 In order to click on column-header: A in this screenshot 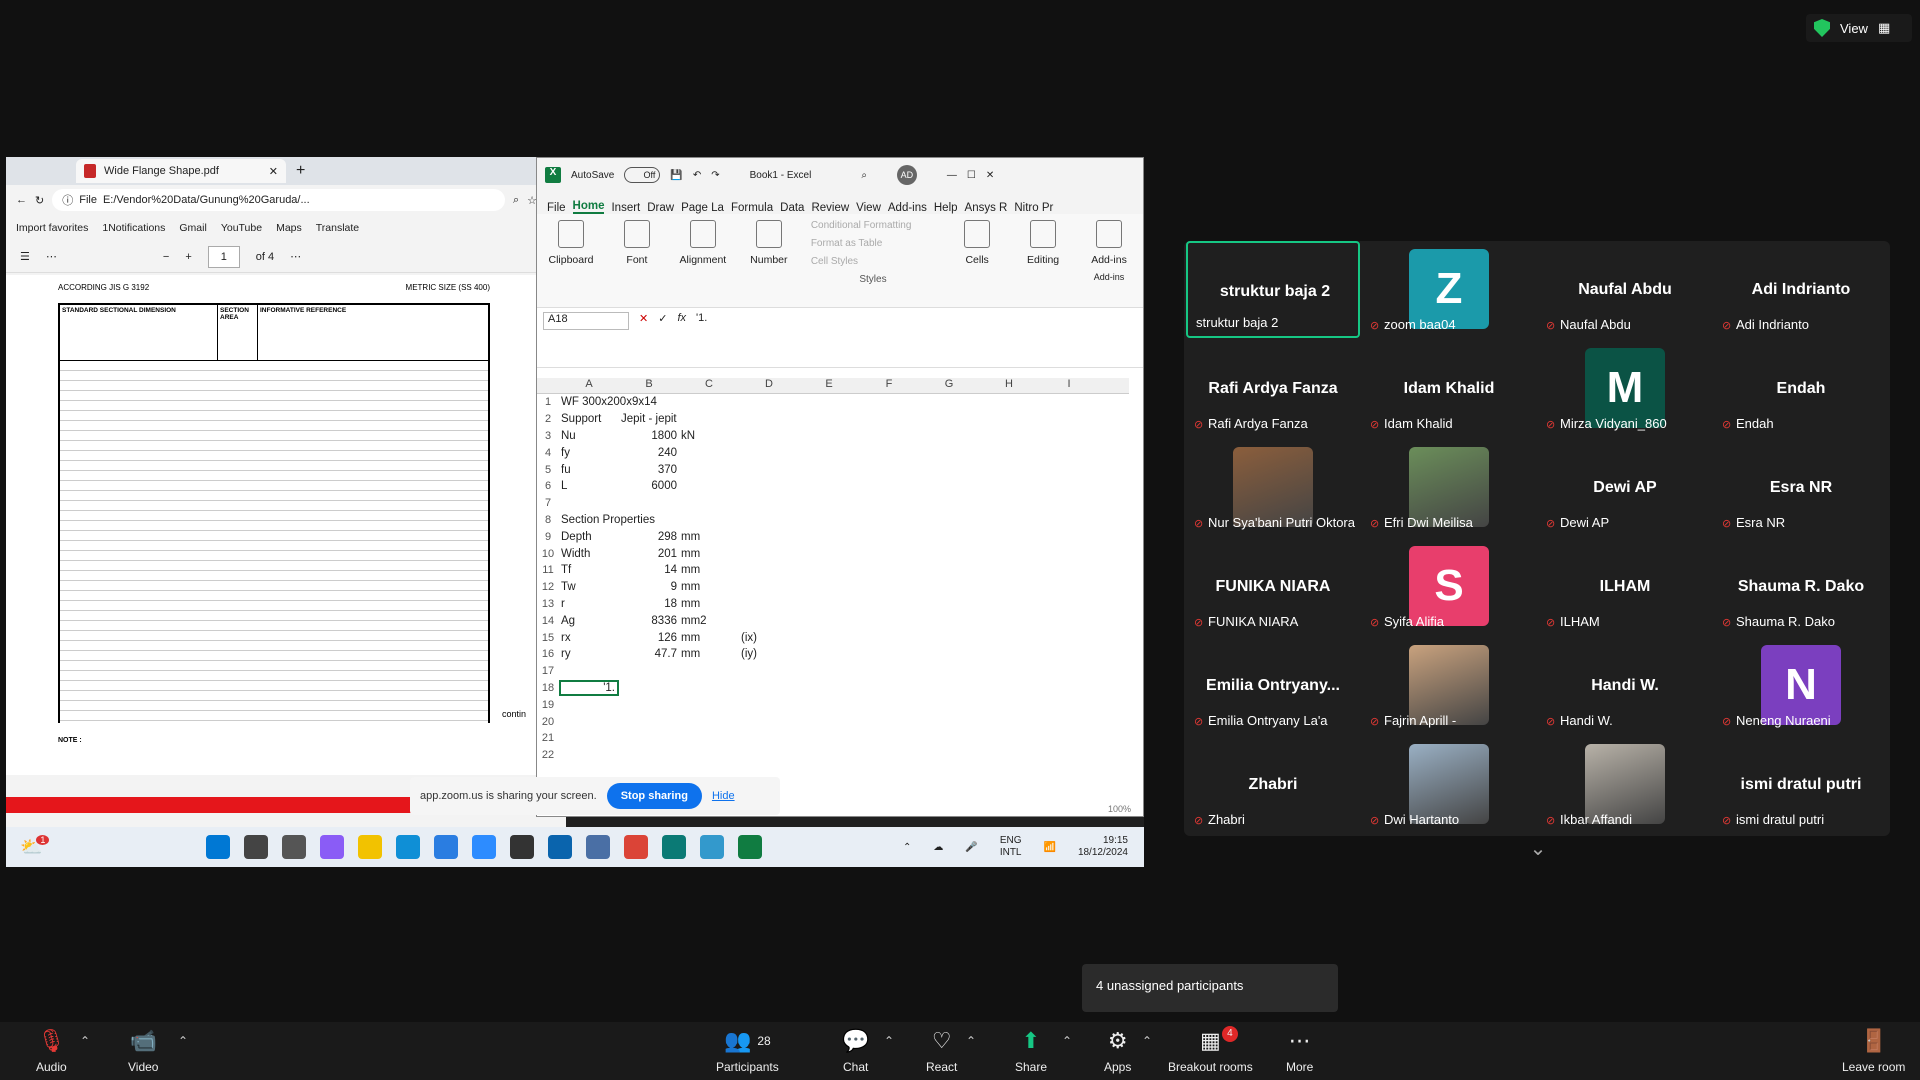, I will do `click(589, 385)`.